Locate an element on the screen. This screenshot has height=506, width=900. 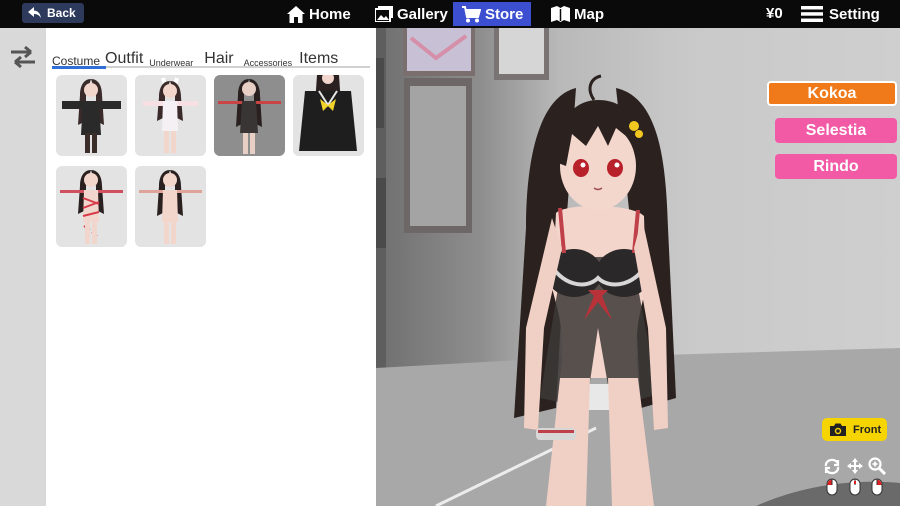
money-display: ¥0 is located at coordinates (774, 13).